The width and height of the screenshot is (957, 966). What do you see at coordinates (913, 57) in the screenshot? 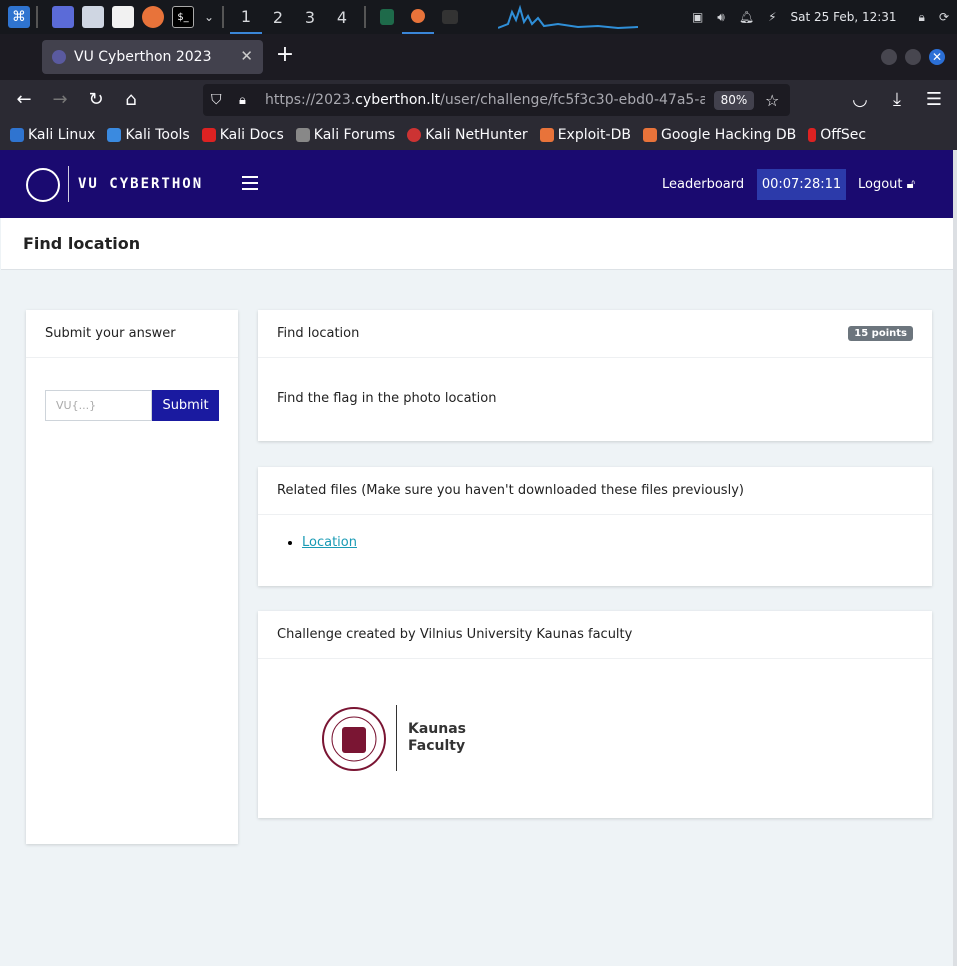
I see `maximize-window-button` at bounding box center [913, 57].